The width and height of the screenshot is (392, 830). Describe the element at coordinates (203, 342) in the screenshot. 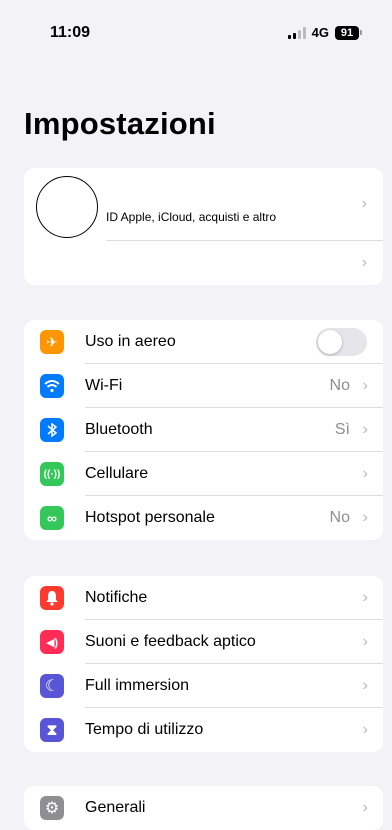

I see `settings-row-airplane-mode: ✈ Uso in aereo` at that location.